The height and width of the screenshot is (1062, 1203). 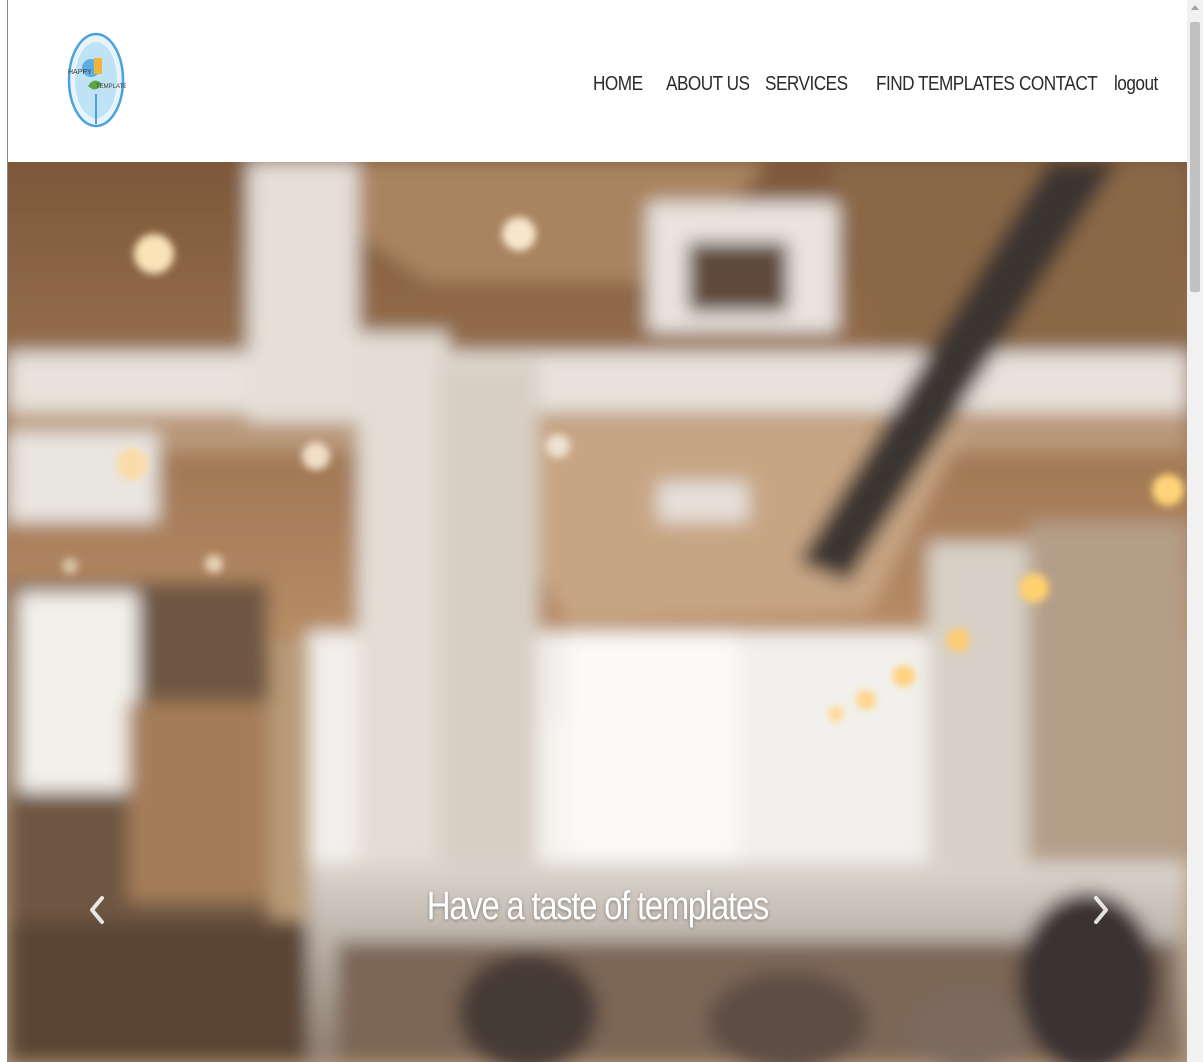 I want to click on scrollbar-thumb, so click(x=1195, y=157).